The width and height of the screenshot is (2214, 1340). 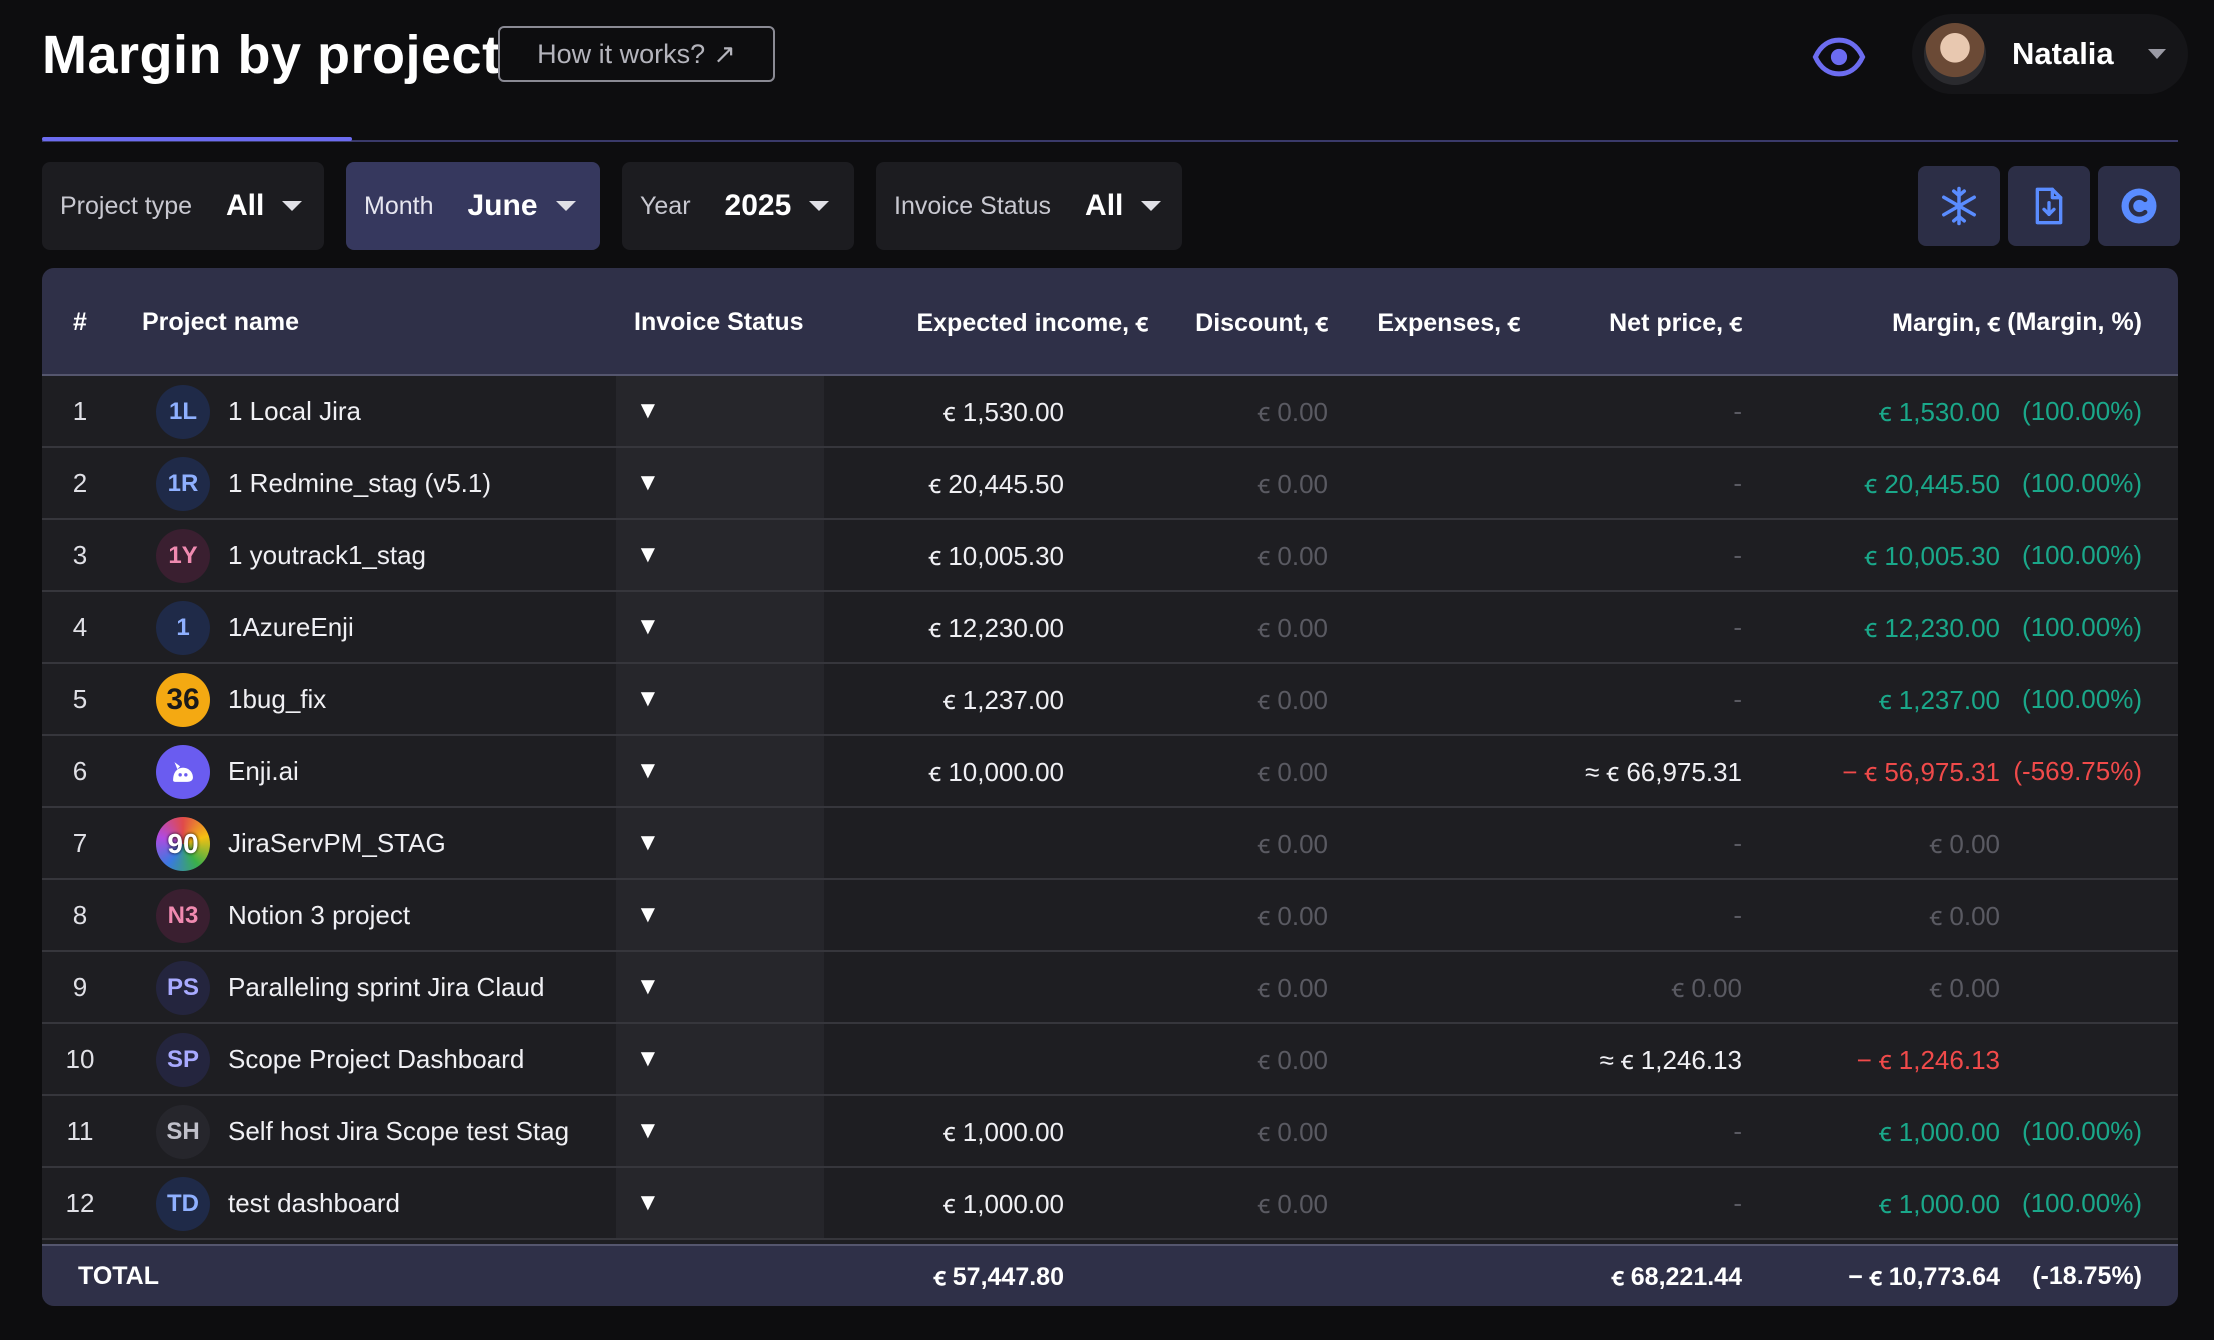 I want to click on project-avatar, so click(x=183, y=772).